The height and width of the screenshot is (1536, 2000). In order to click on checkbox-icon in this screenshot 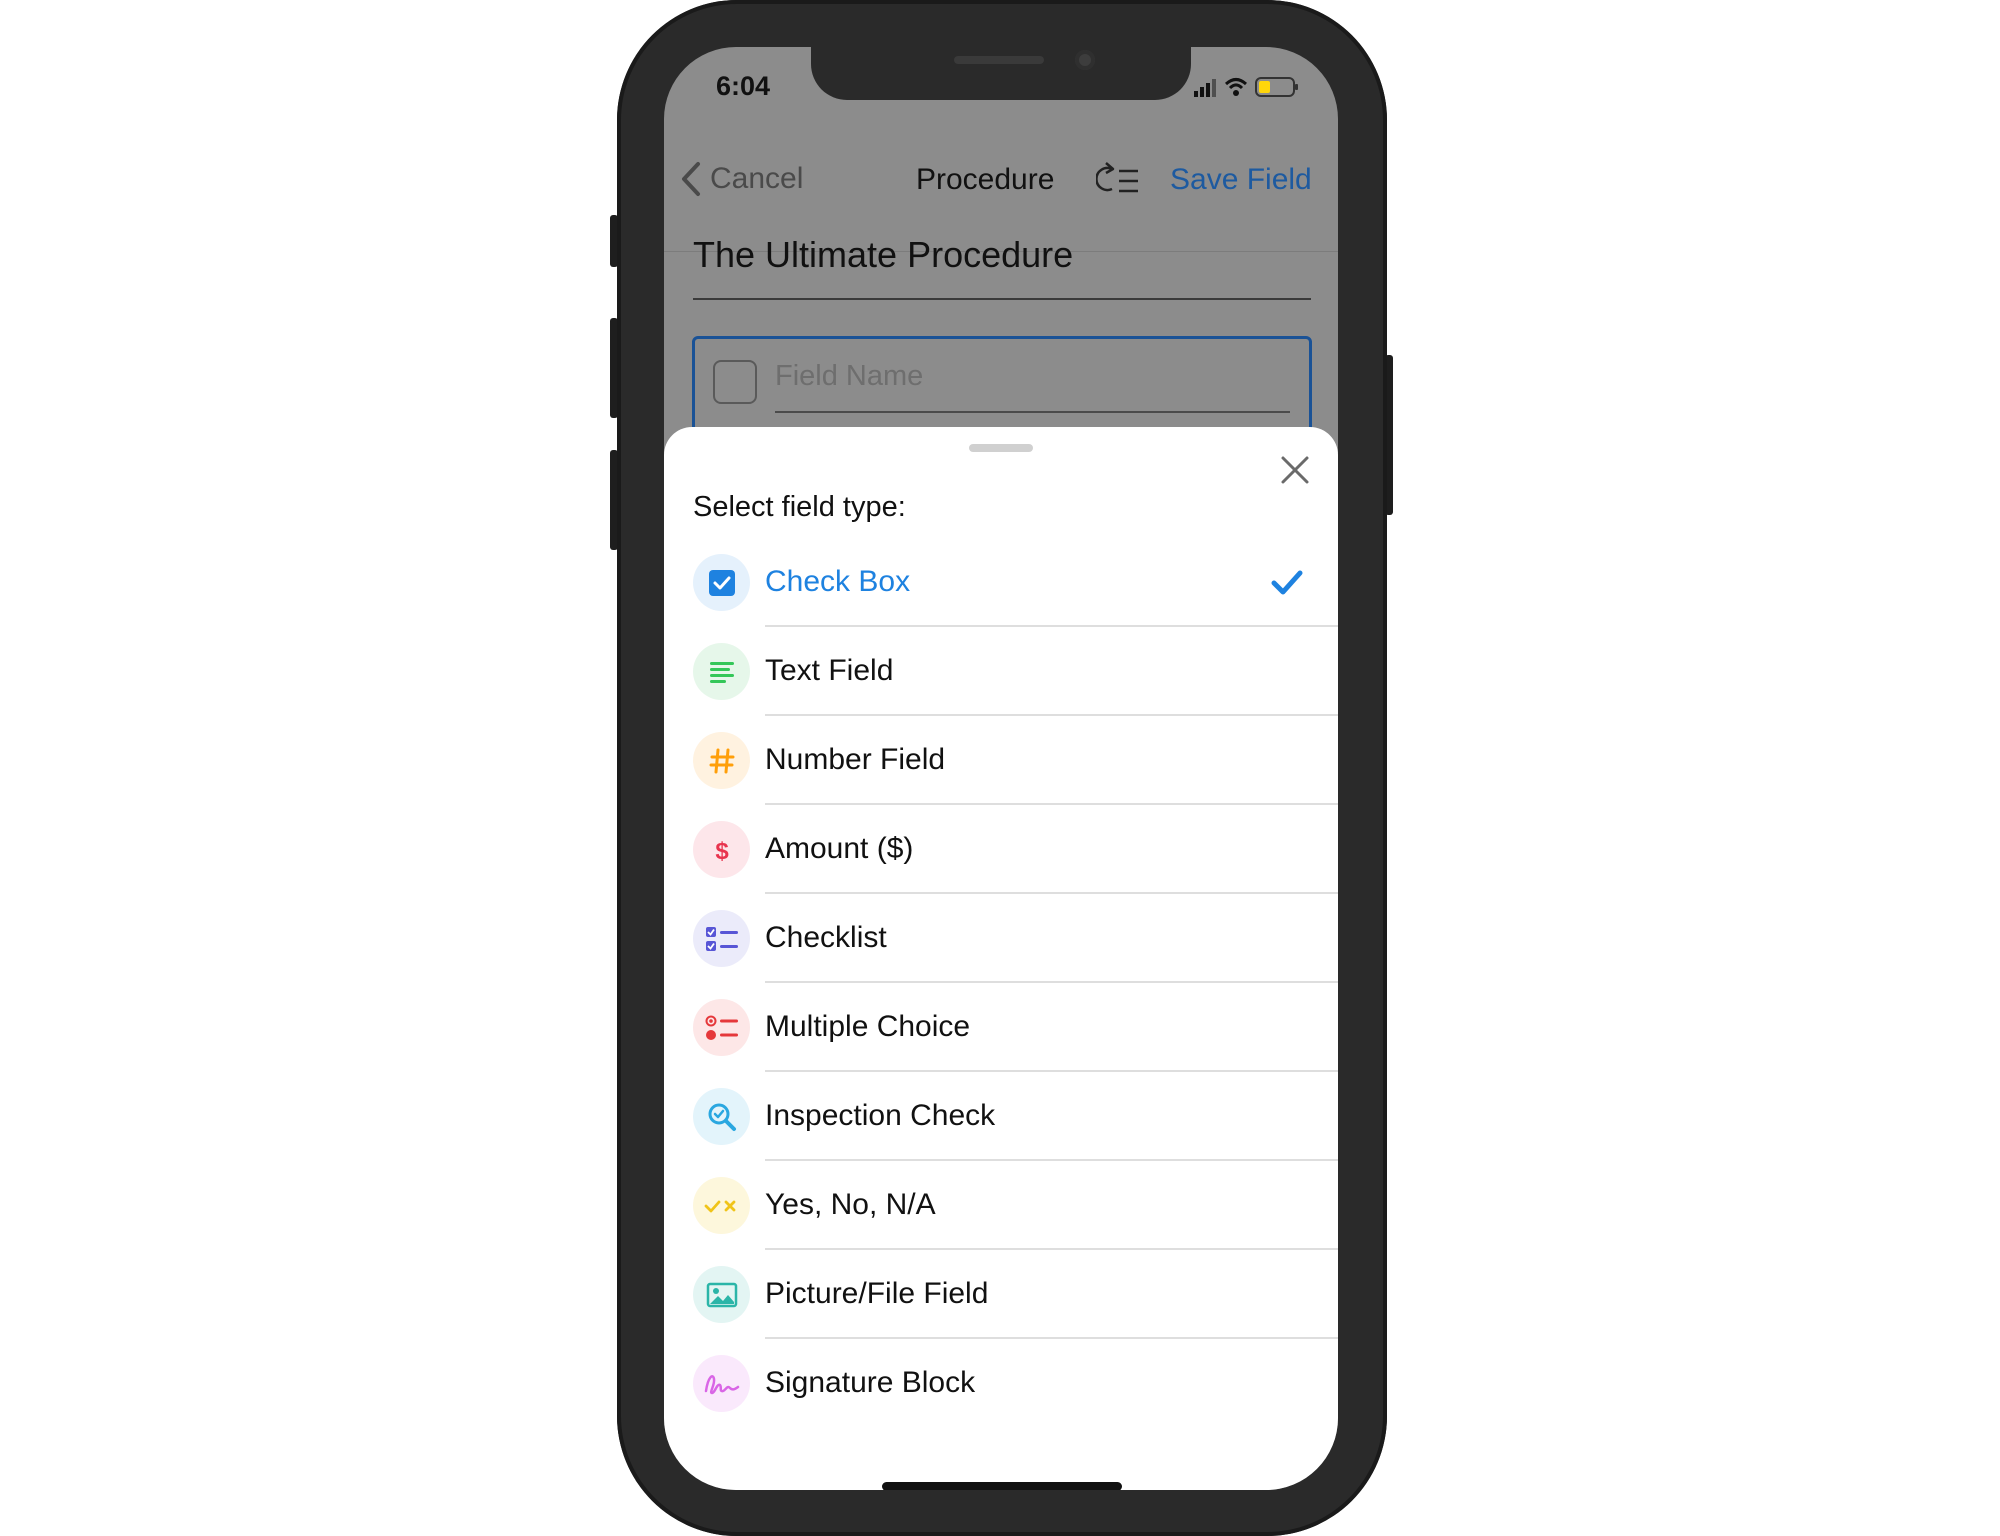, I will do `click(721, 582)`.